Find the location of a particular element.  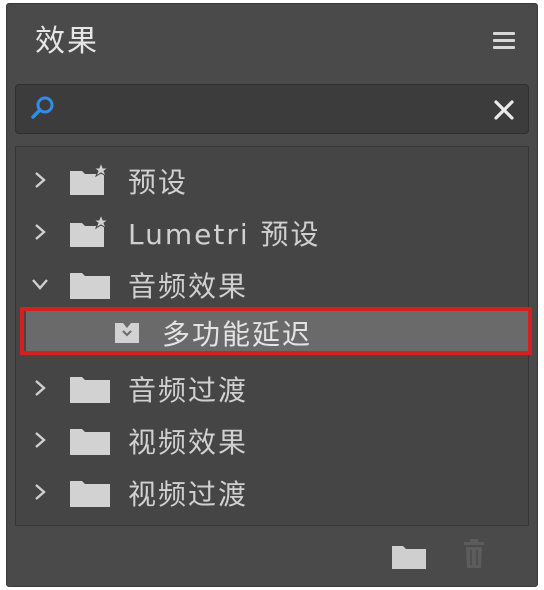

tree-item-video-effects: 视频效果 is located at coordinates (272, 439).